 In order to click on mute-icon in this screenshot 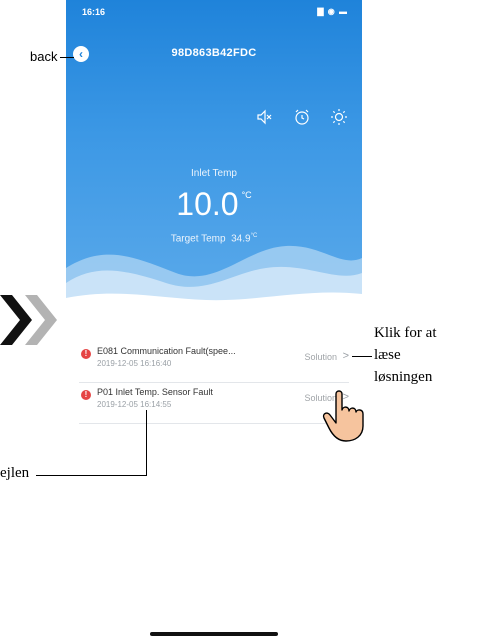, I will do `click(264, 117)`.